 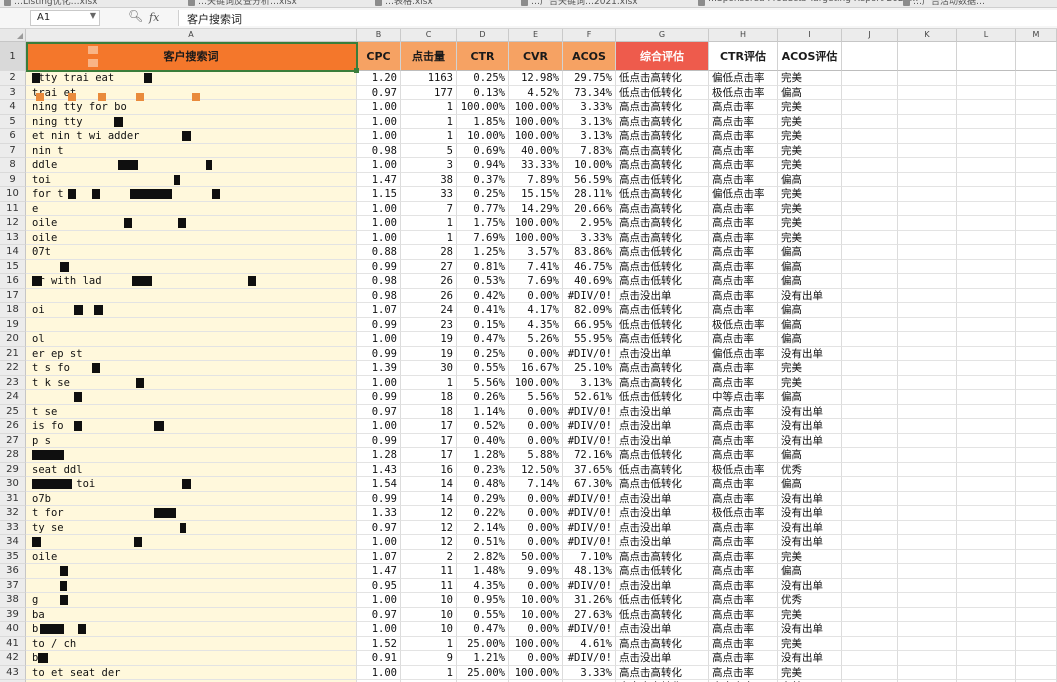 I want to click on row-header: 11, so click(x=13, y=208).